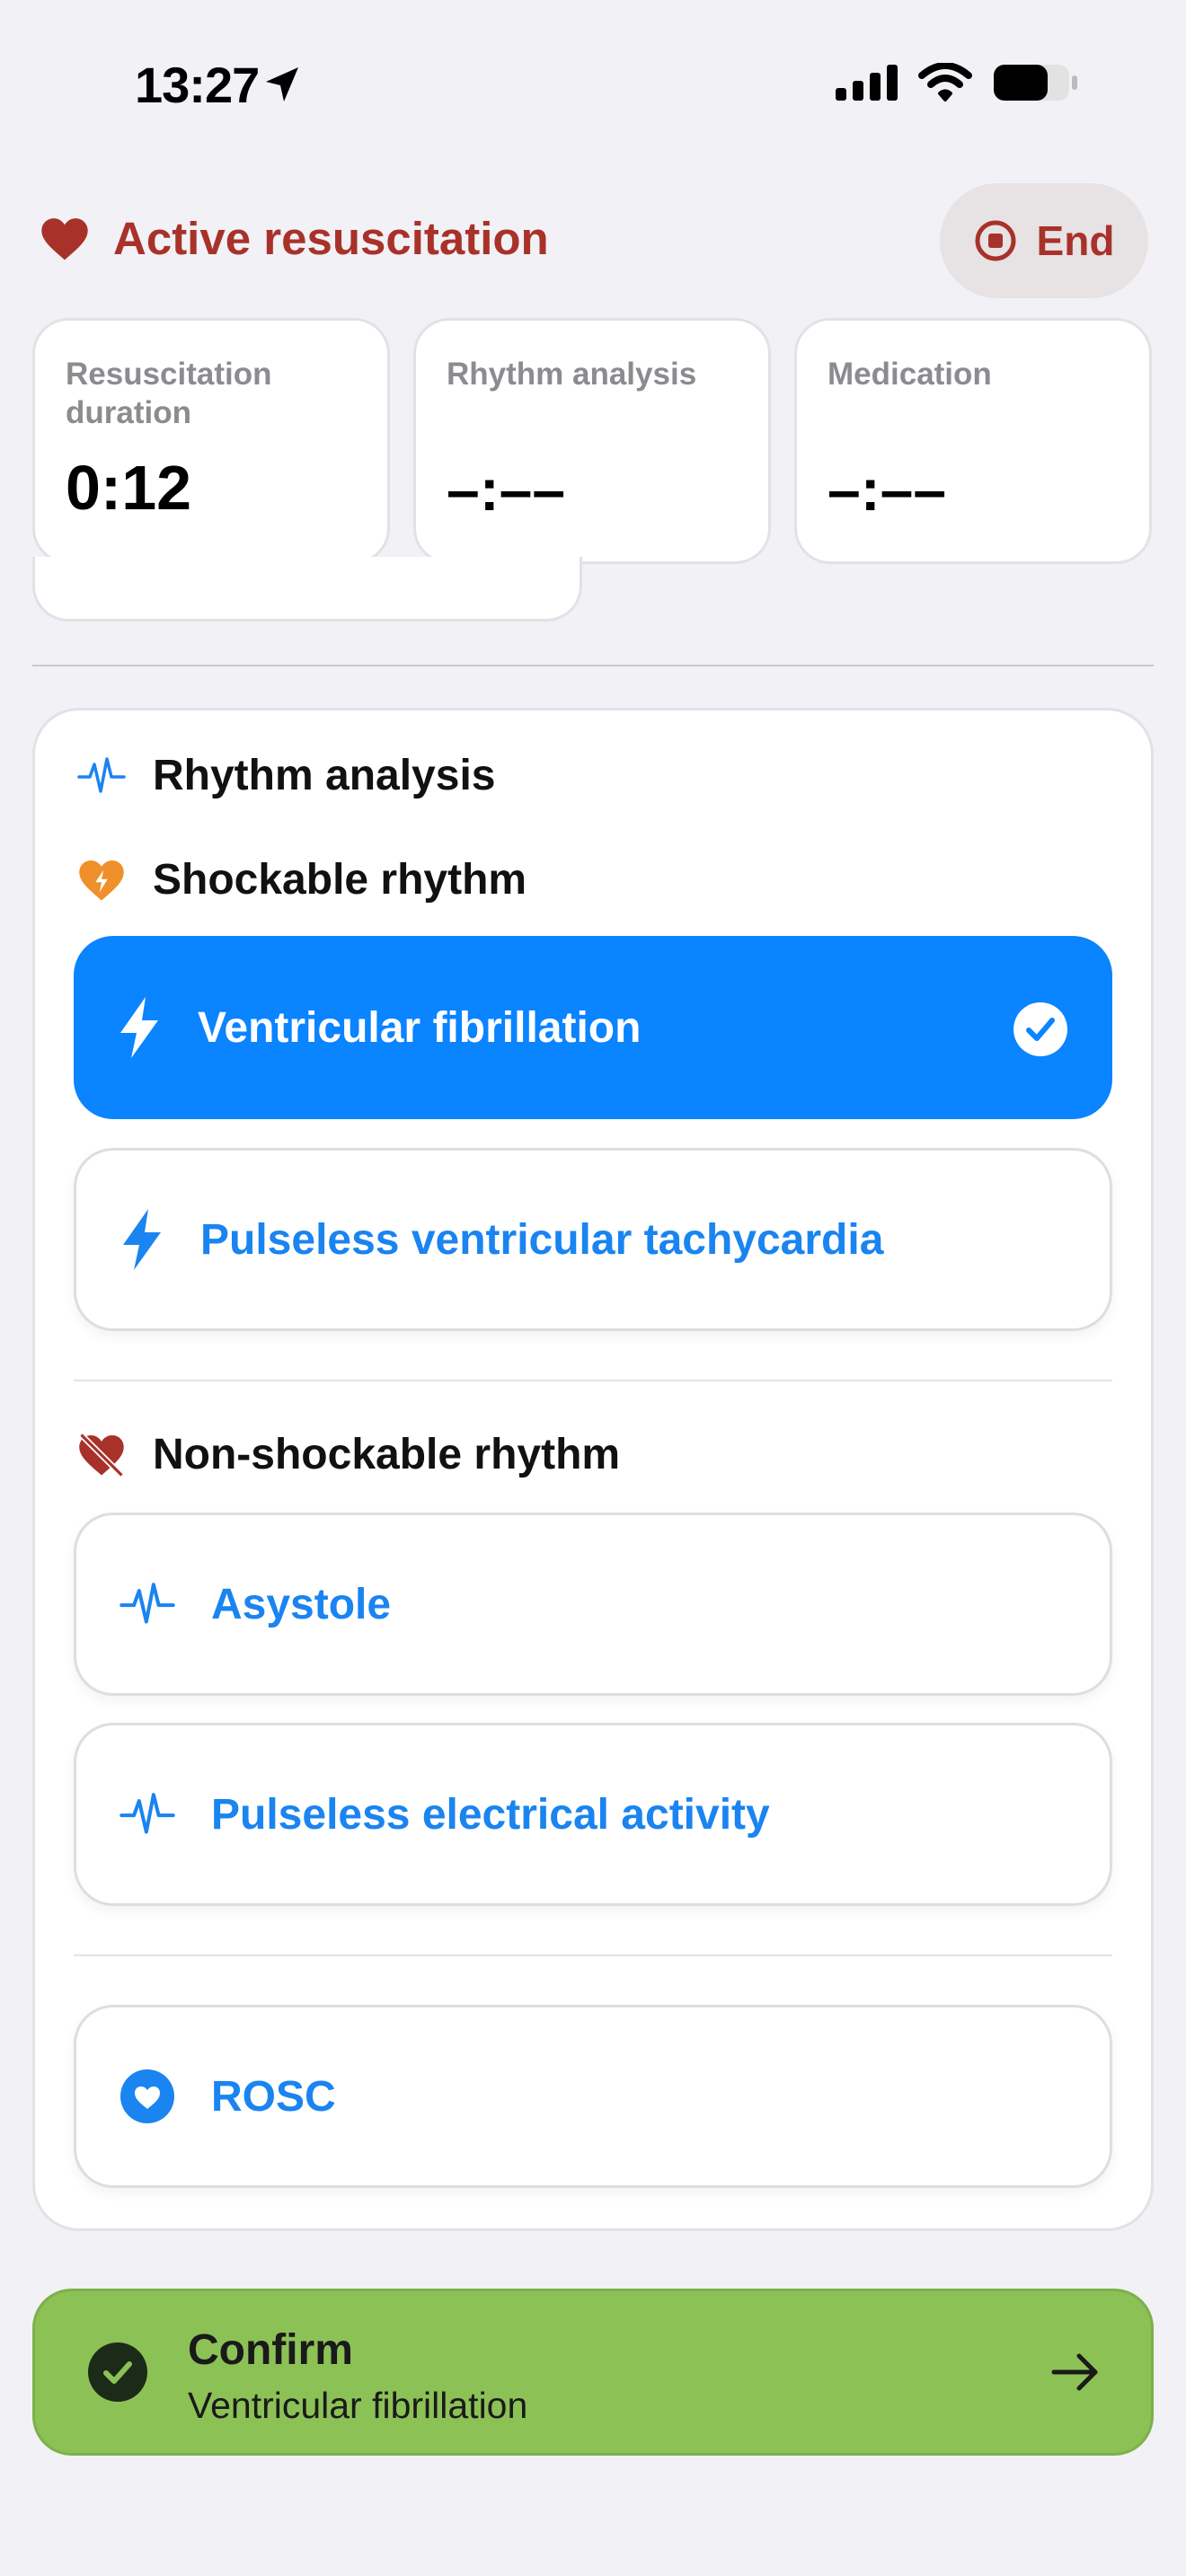 The height and width of the screenshot is (2576, 1186). I want to click on shockable-heading-text: Shockable rhythm, so click(340, 880).